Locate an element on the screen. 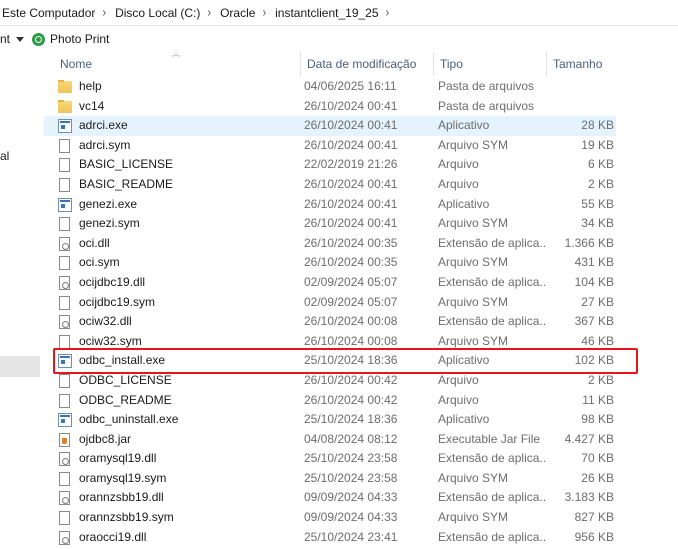 This screenshot has width=678, height=549. file-size: 4.427 KB is located at coordinates (589, 438).